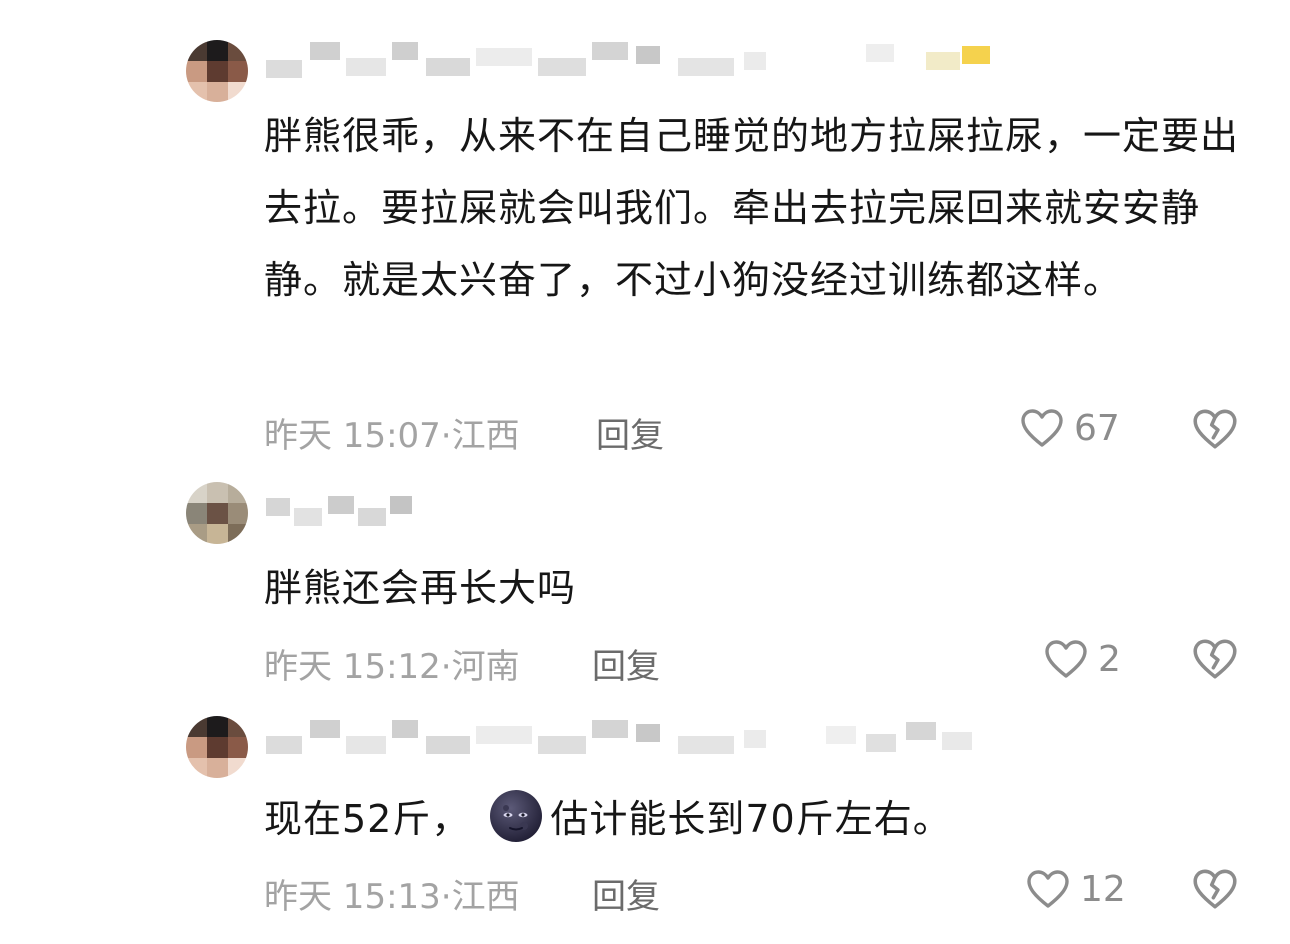  Describe the element at coordinates (751, 819) in the screenshot. I see `comment-text-after: 估计能长到70斤左右。` at that location.